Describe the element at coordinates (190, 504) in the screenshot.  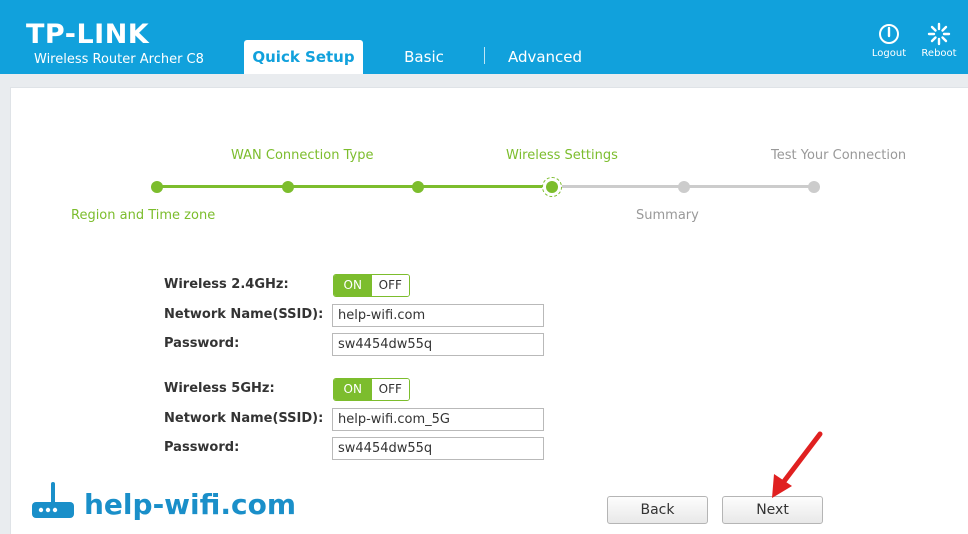
I see `watermark-text: help-wifi.com` at that location.